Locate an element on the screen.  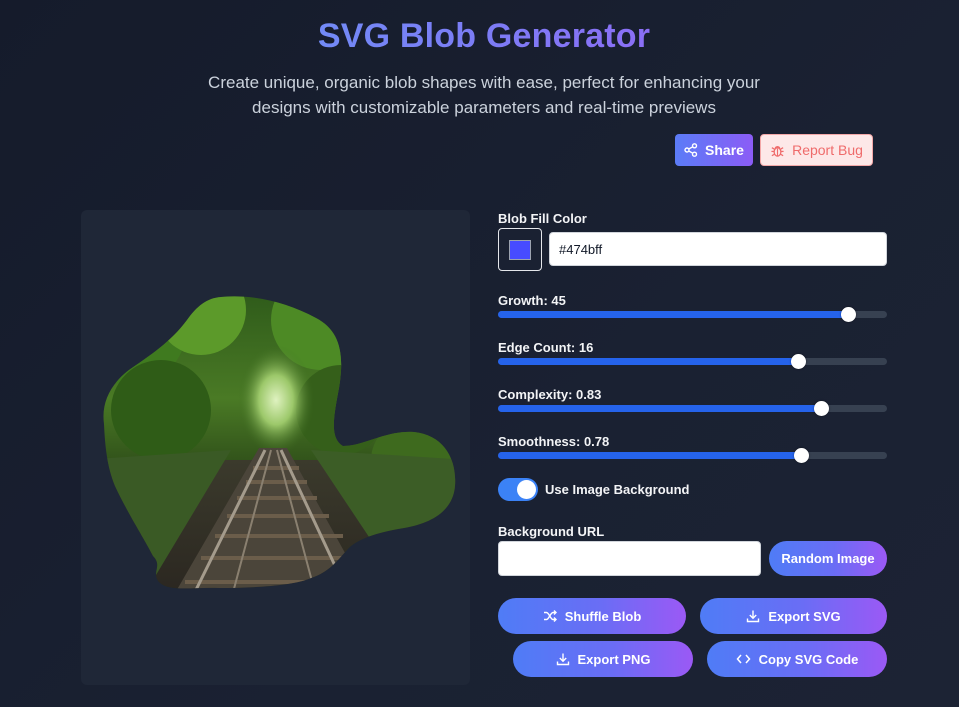
edge-count-slider is located at coordinates (692, 361).